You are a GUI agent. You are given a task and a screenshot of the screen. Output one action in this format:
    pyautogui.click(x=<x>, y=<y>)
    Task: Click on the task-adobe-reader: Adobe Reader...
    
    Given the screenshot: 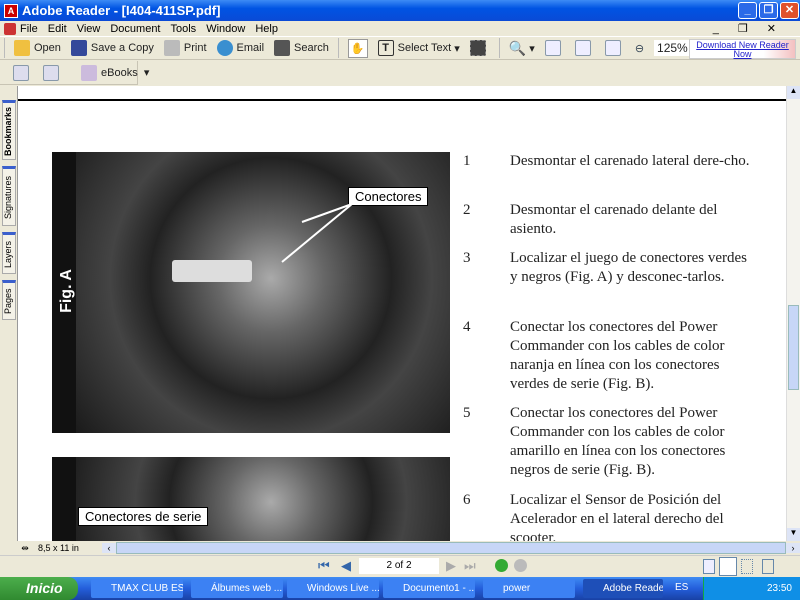 What is the action you would take?
    pyautogui.click(x=623, y=588)
    